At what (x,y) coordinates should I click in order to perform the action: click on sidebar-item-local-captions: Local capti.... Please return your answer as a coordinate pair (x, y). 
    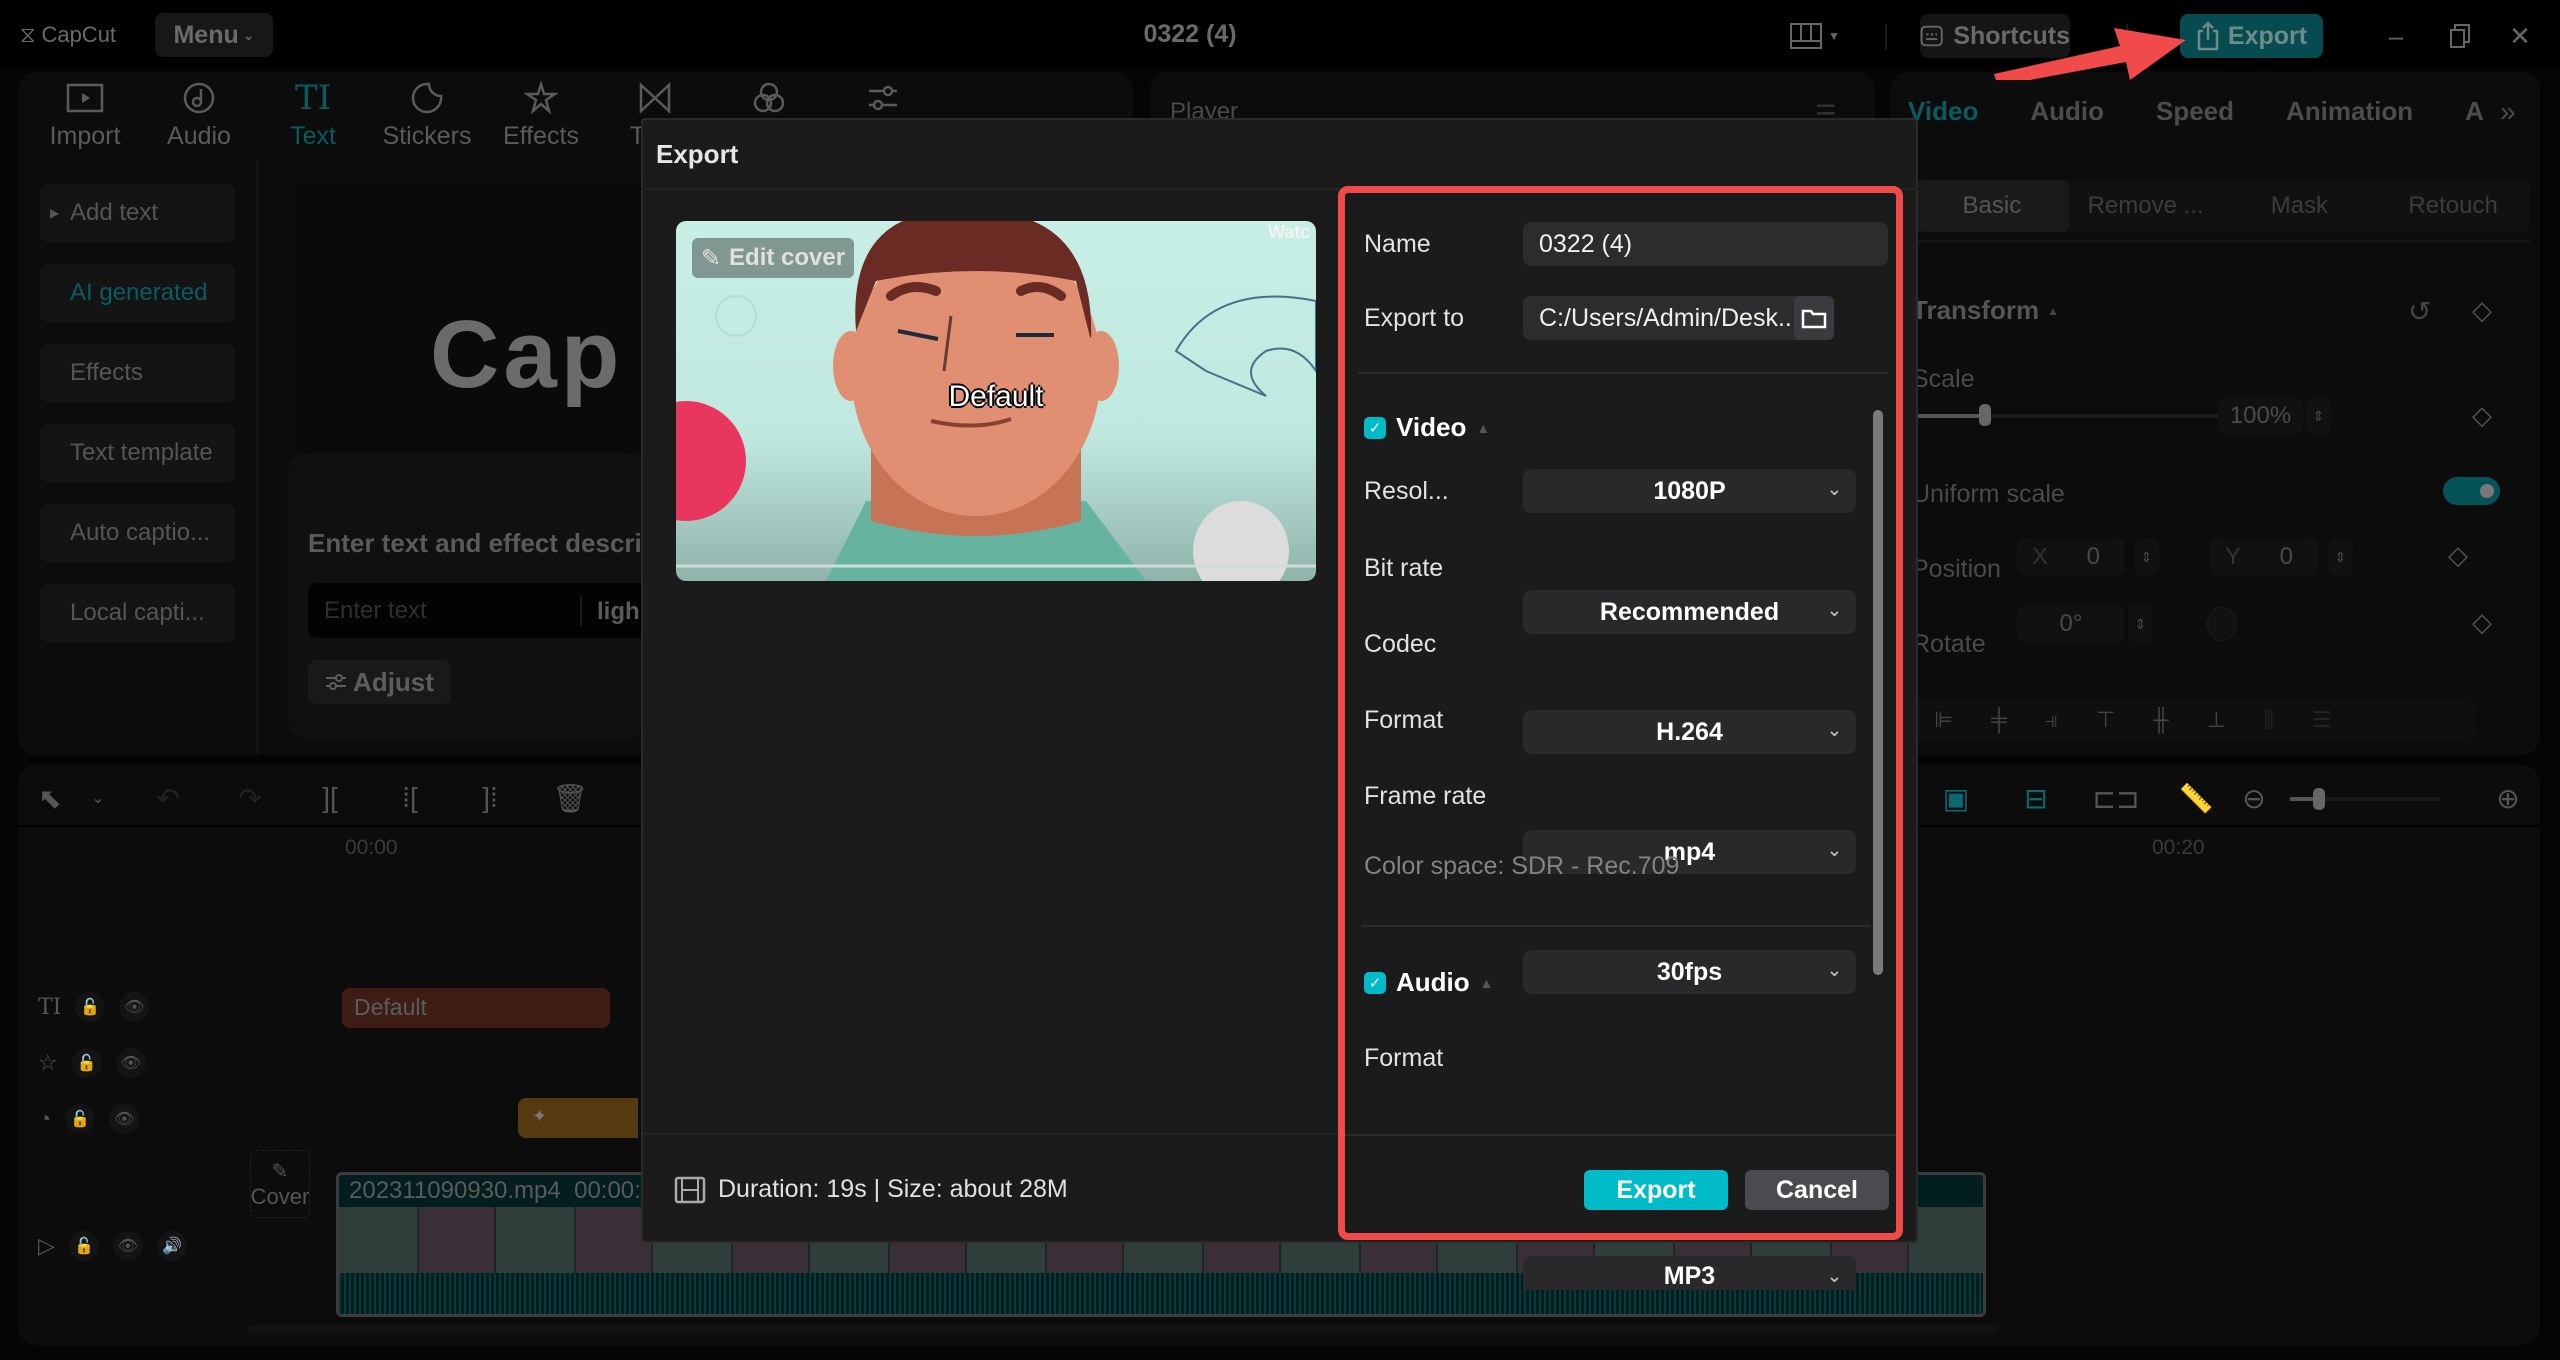
    Looking at the image, I should click on (137, 613).